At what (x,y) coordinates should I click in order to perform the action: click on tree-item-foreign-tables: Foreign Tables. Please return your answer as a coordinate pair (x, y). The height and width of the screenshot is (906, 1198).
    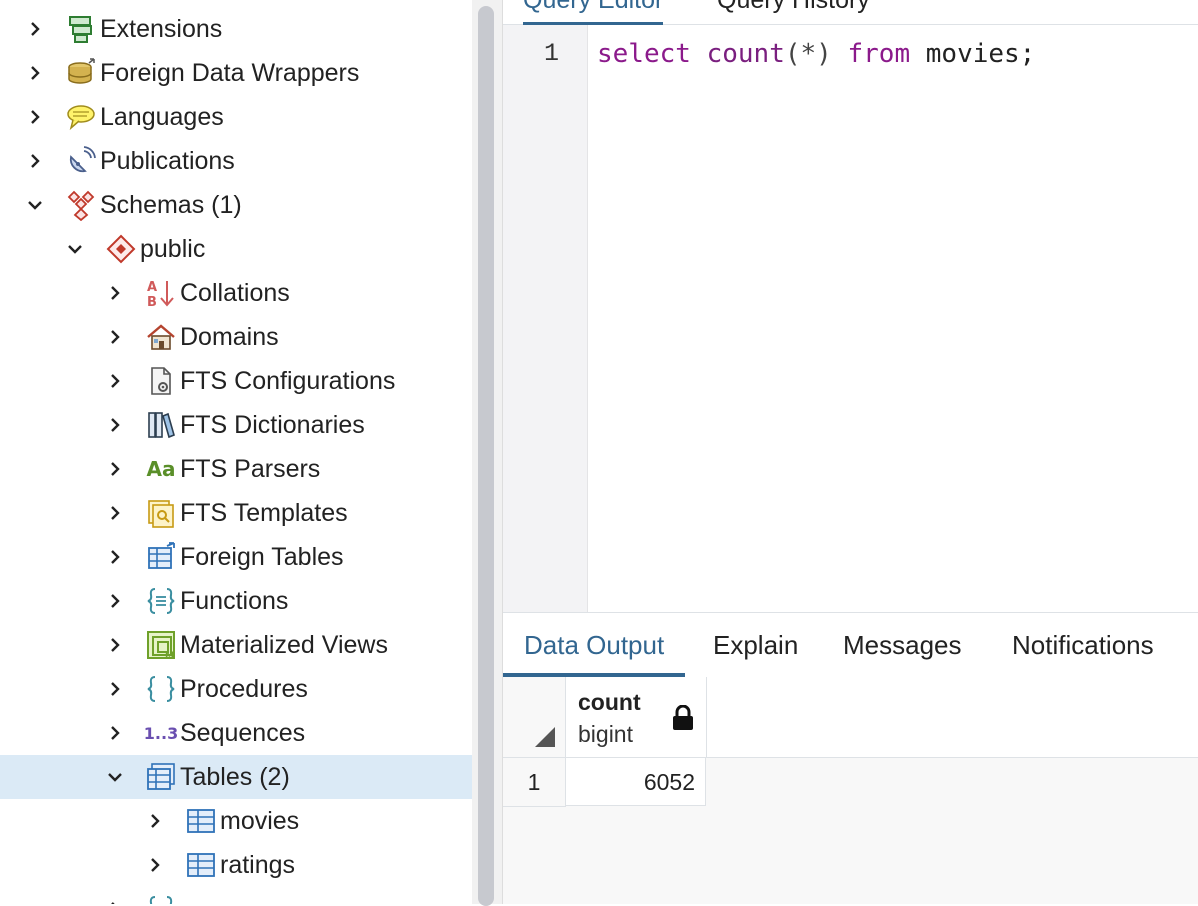
    Looking at the image, I should click on (236, 557).